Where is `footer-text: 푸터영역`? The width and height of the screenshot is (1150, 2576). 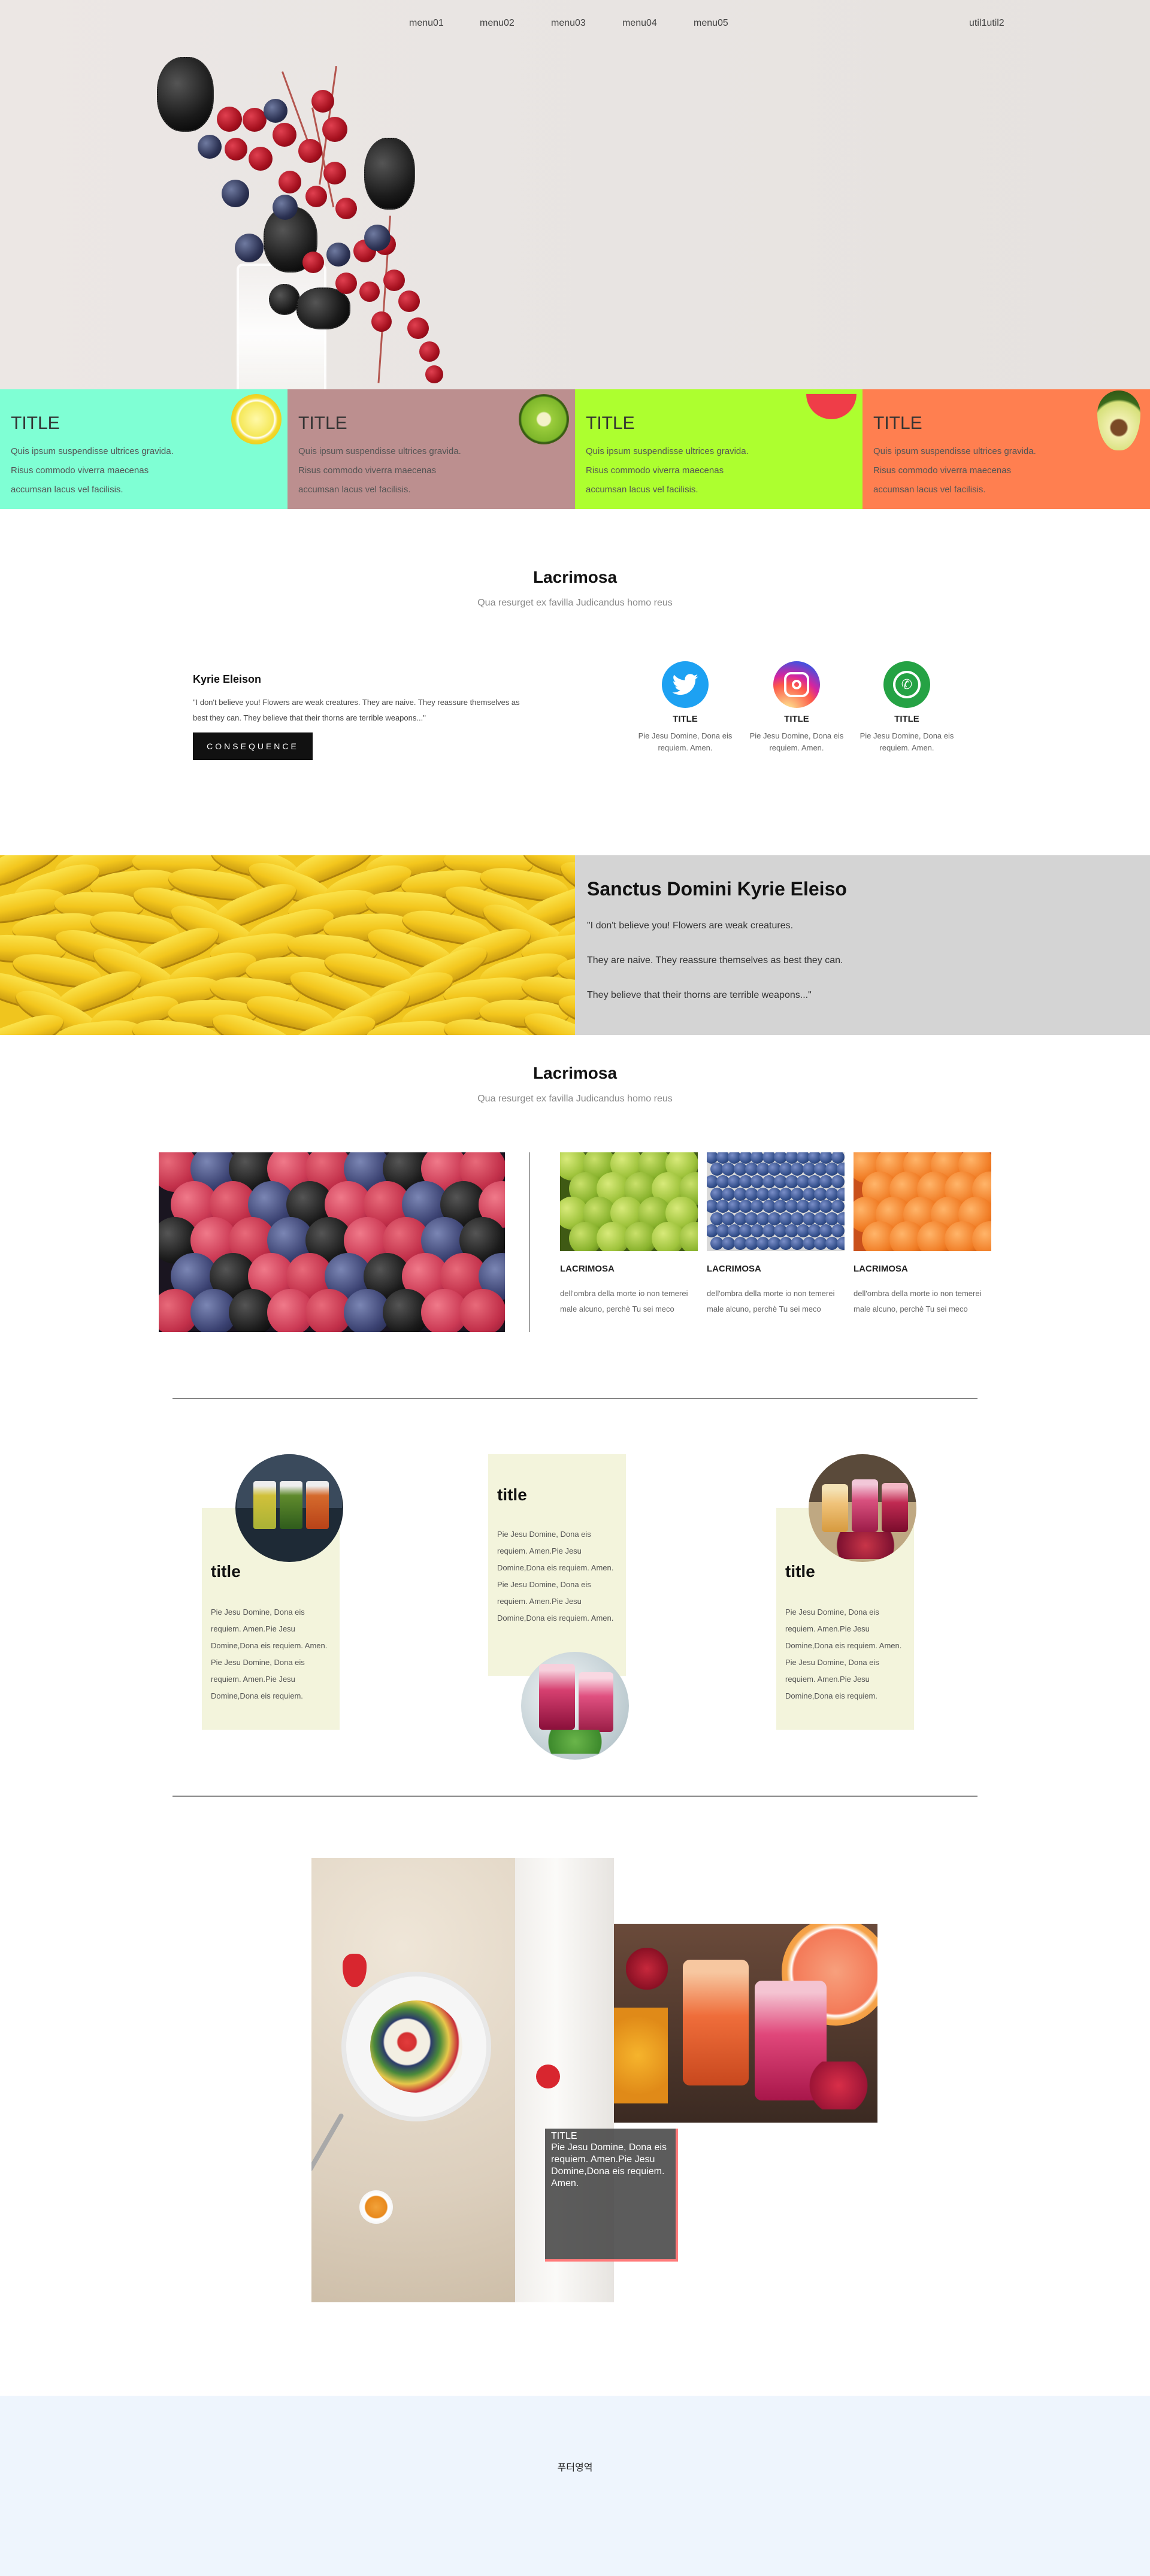
footer-text: 푸터영역 is located at coordinates (575, 2467).